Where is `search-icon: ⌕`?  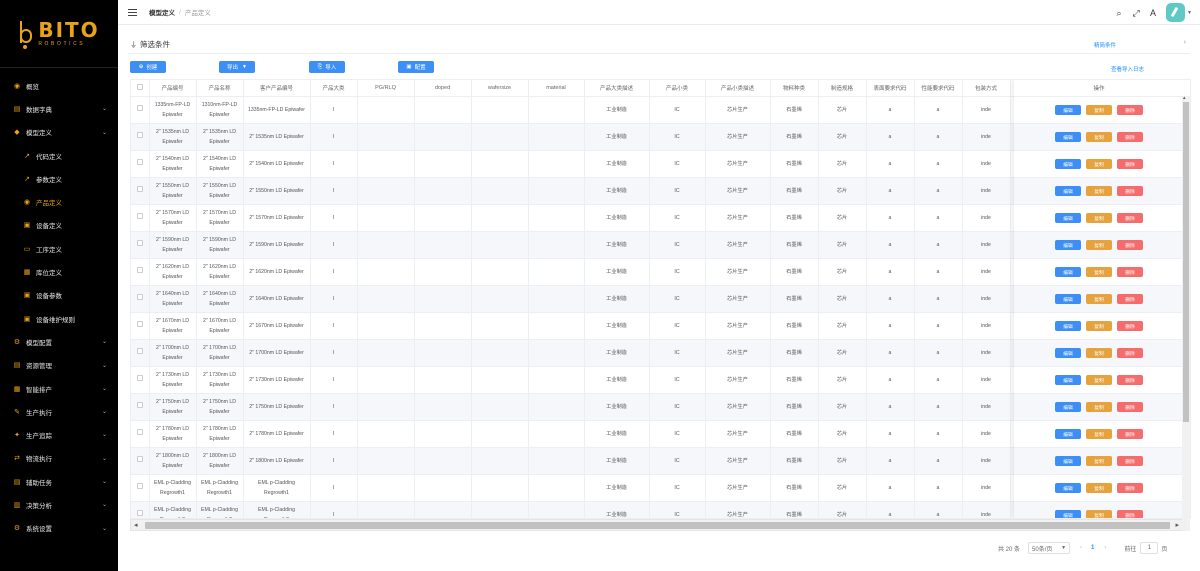
search-icon: ⌕ is located at coordinates (1119, 13).